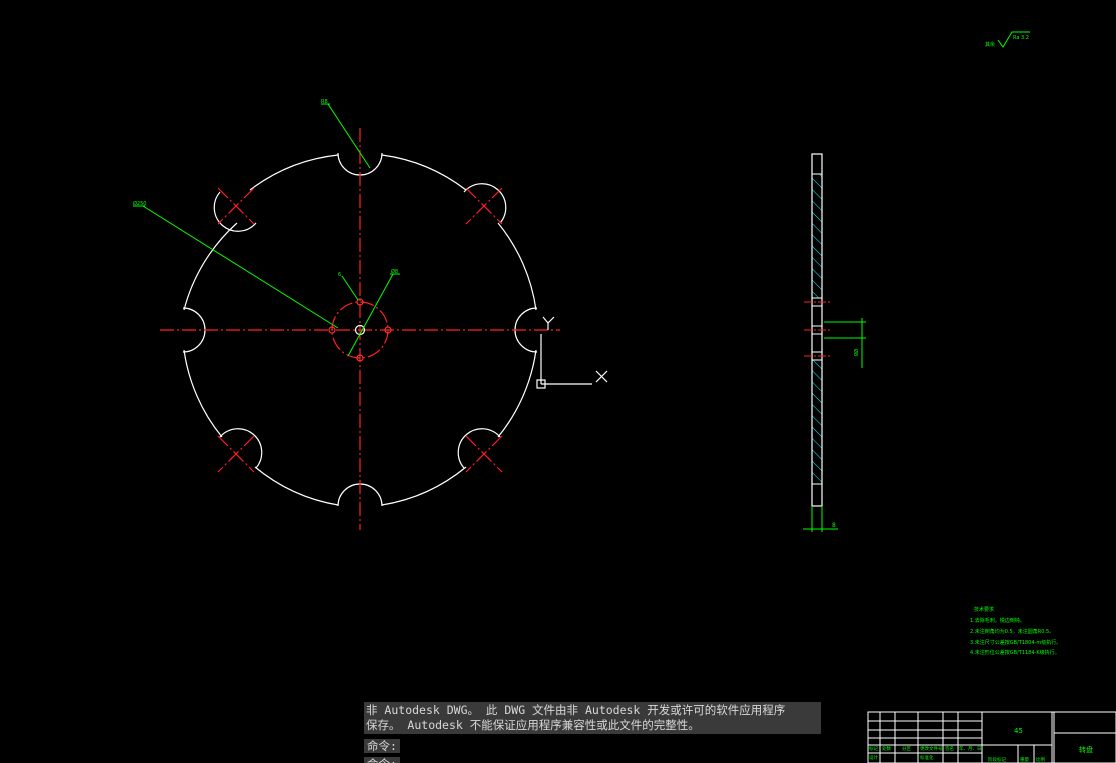 The height and width of the screenshot is (763, 1116). Describe the element at coordinates (265, 188) in the screenshot. I see `leader-texts: R8 Ø250 6 Ø8` at that location.